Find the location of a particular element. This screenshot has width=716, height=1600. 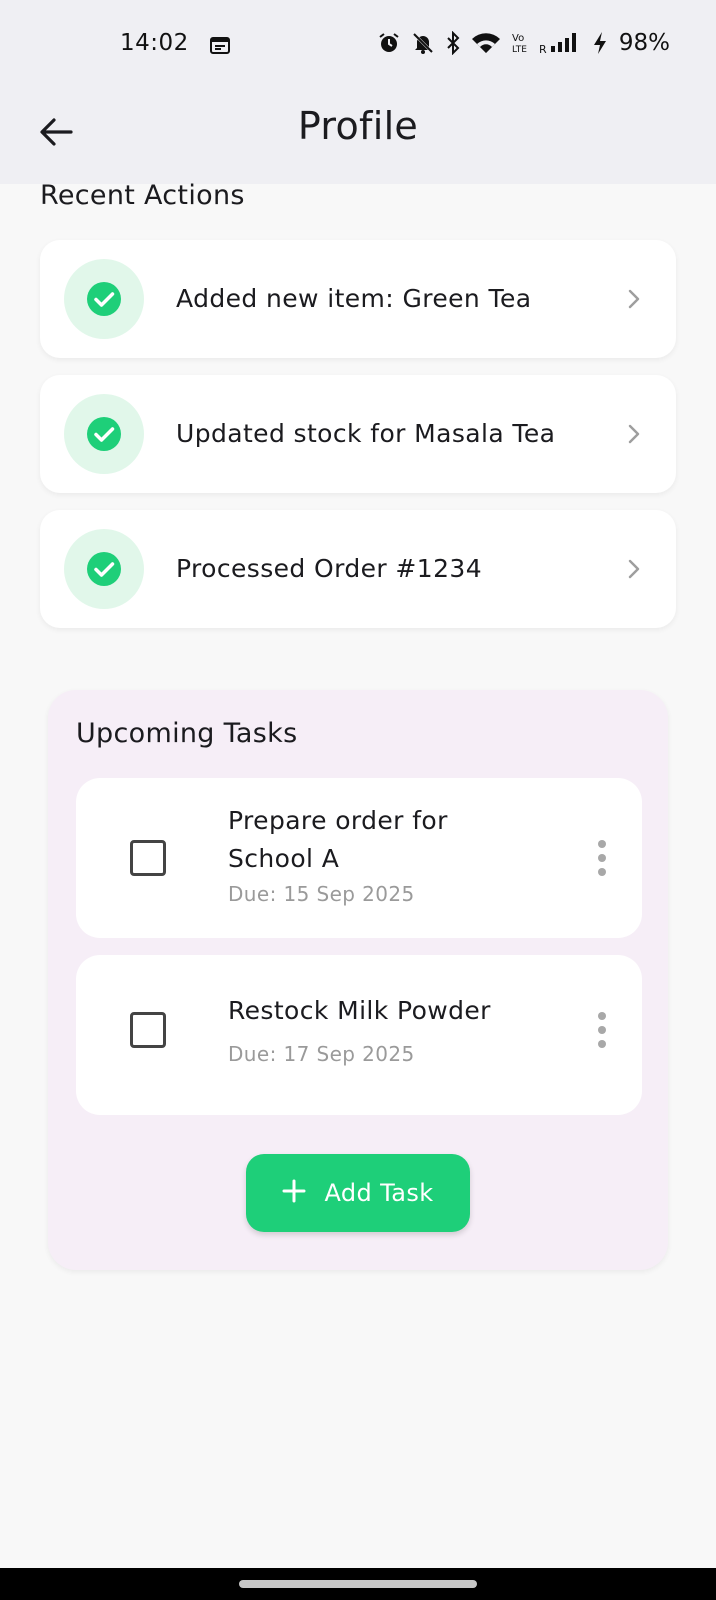

bluetooth-icon is located at coordinates (453, 43).